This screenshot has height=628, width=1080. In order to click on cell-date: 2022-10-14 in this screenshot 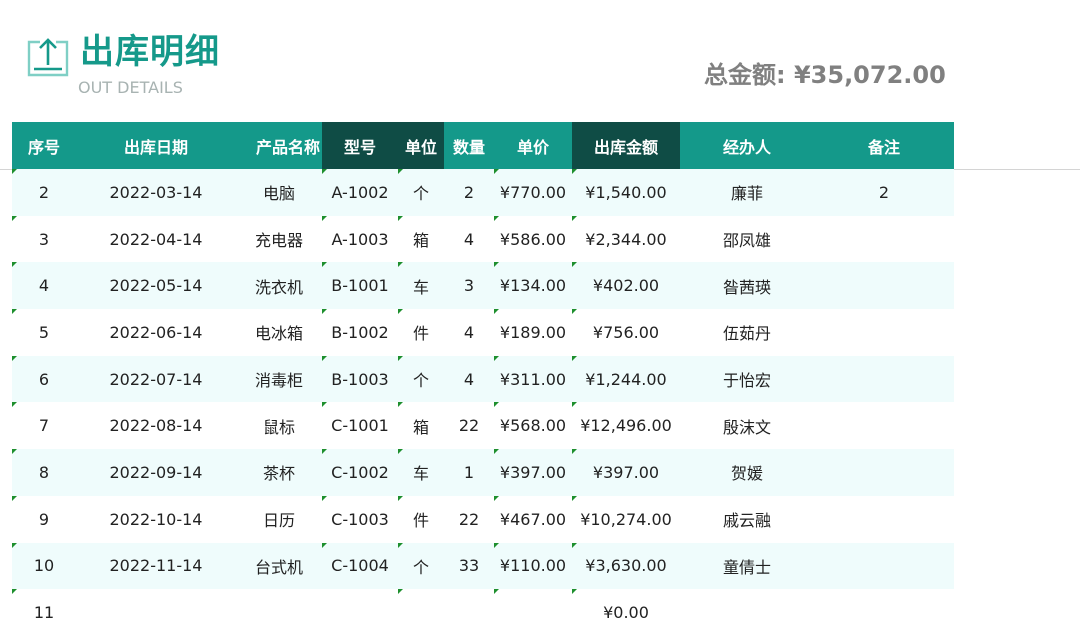, I will do `click(156, 519)`.